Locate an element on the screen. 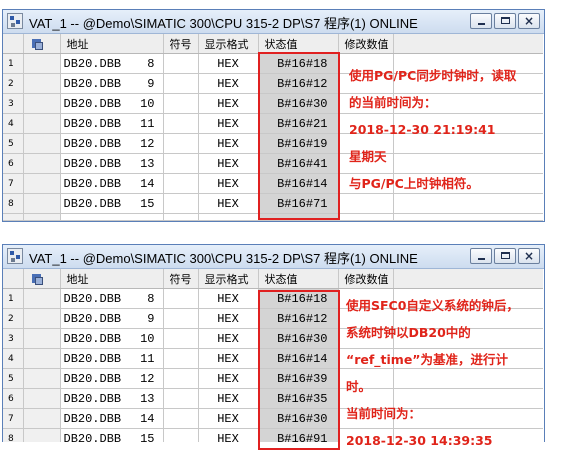 This screenshot has width=564, height=454. status-value-cell: B#16#41 is located at coordinates (298, 163).